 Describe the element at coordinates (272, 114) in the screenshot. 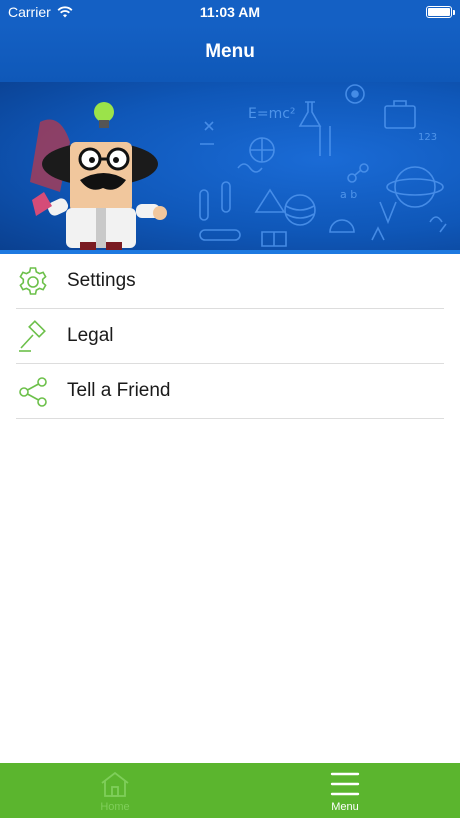

I see `formula-text: E=mc²` at that location.